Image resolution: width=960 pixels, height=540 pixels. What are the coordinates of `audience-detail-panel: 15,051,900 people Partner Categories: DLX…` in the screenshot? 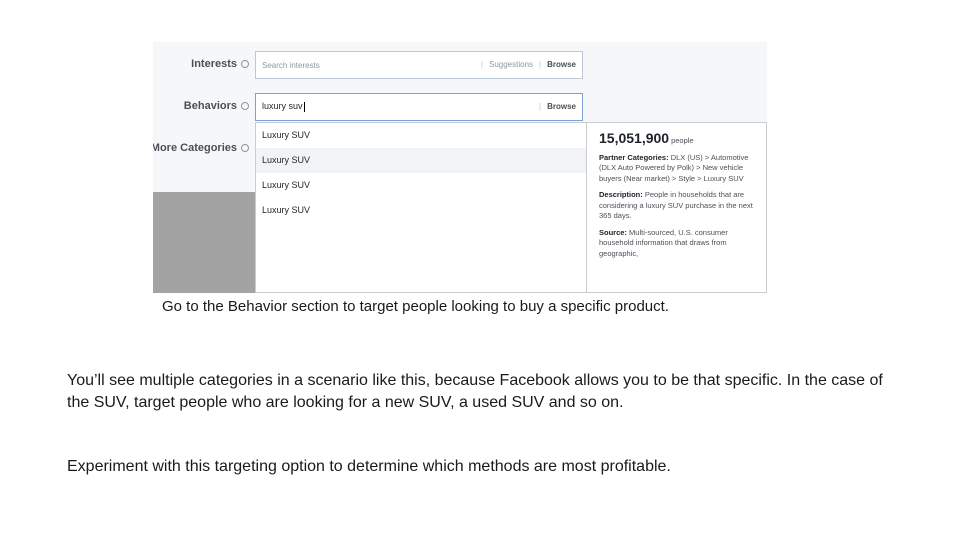 It's located at (677, 207).